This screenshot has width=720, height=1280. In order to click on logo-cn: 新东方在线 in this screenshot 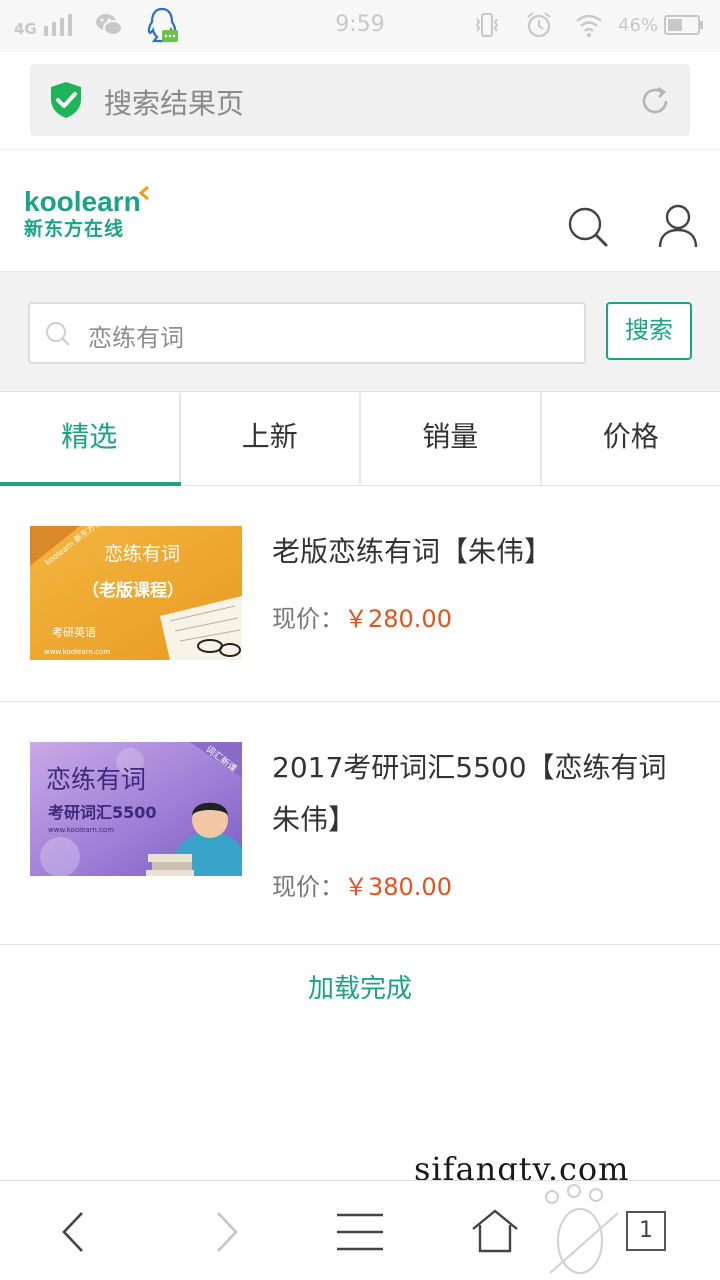, I will do `click(74, 229)`.